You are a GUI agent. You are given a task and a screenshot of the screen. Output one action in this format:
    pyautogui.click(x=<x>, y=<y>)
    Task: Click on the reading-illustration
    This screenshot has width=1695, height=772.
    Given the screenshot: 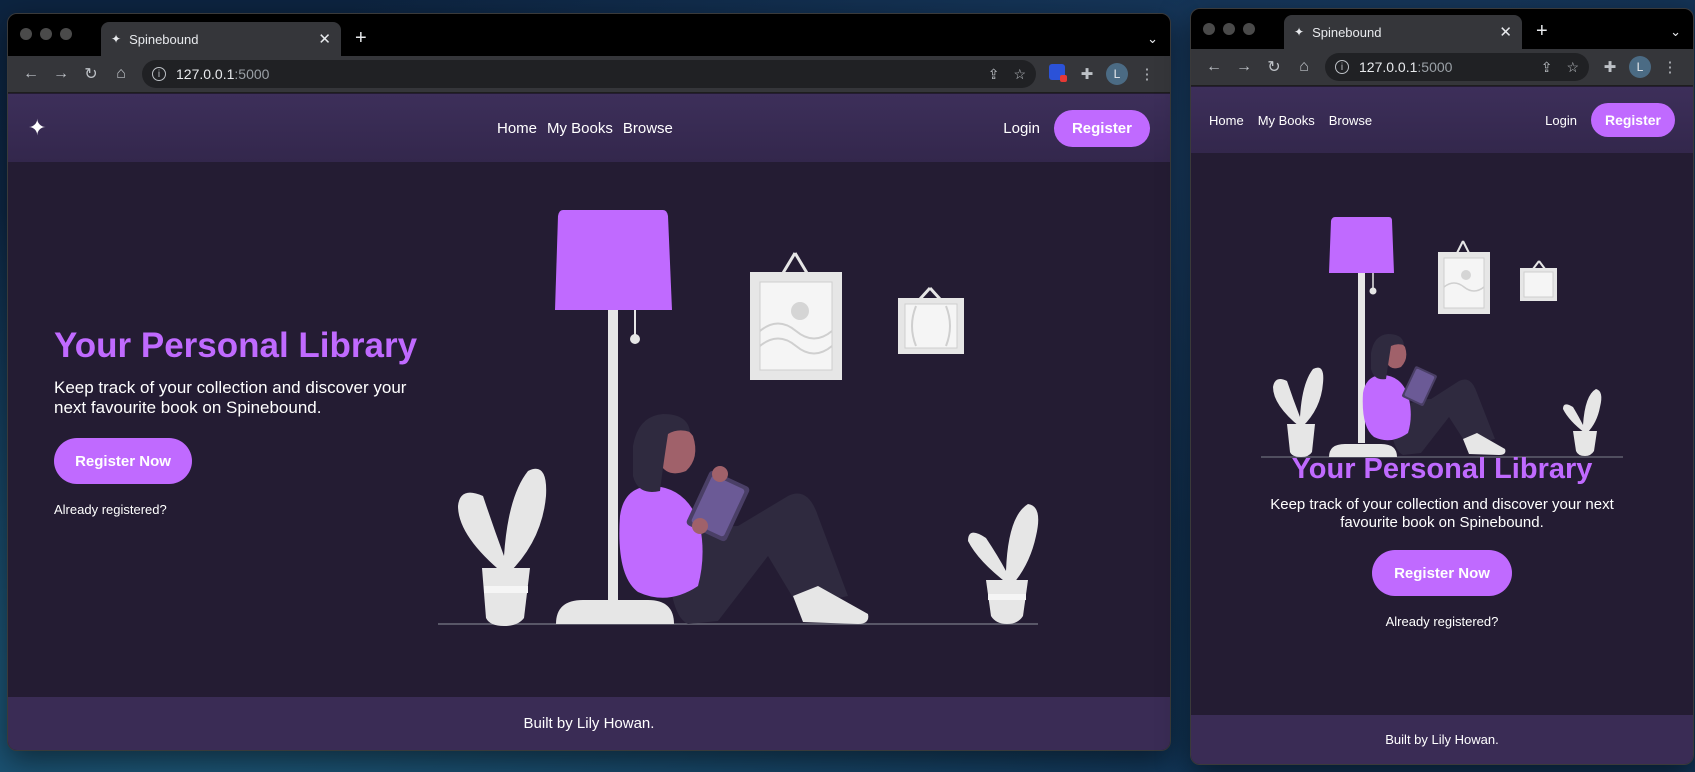 What is the action you would take?
    pyautogui.click(x=1442, y=337)
    